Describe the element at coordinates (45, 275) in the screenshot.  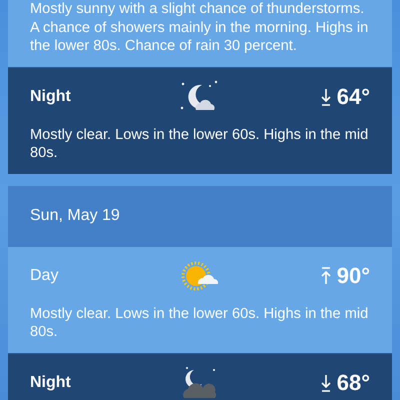
I see `period-label: Day` at that location.